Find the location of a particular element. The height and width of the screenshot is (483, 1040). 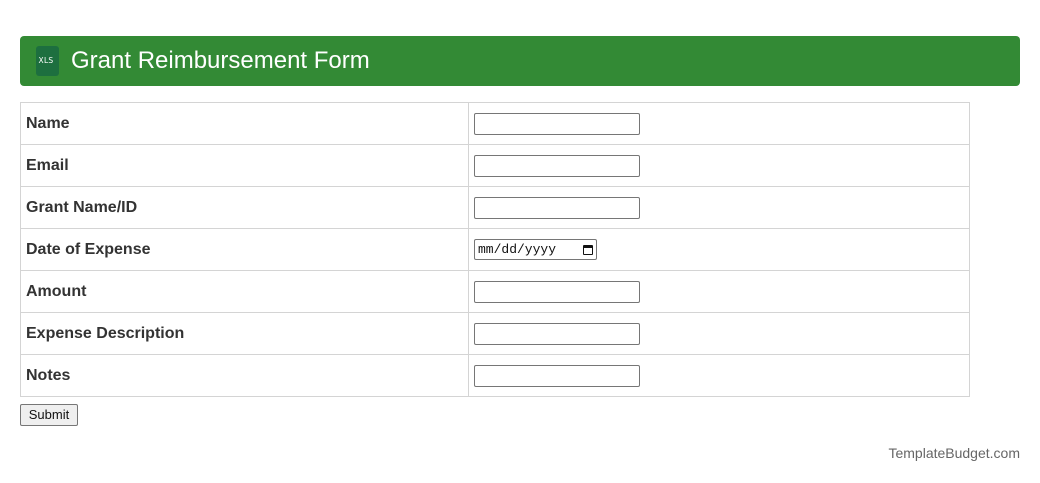

form-row-date: Date of Expense mm/dd/yyyy is located at coordinates (495, 249).